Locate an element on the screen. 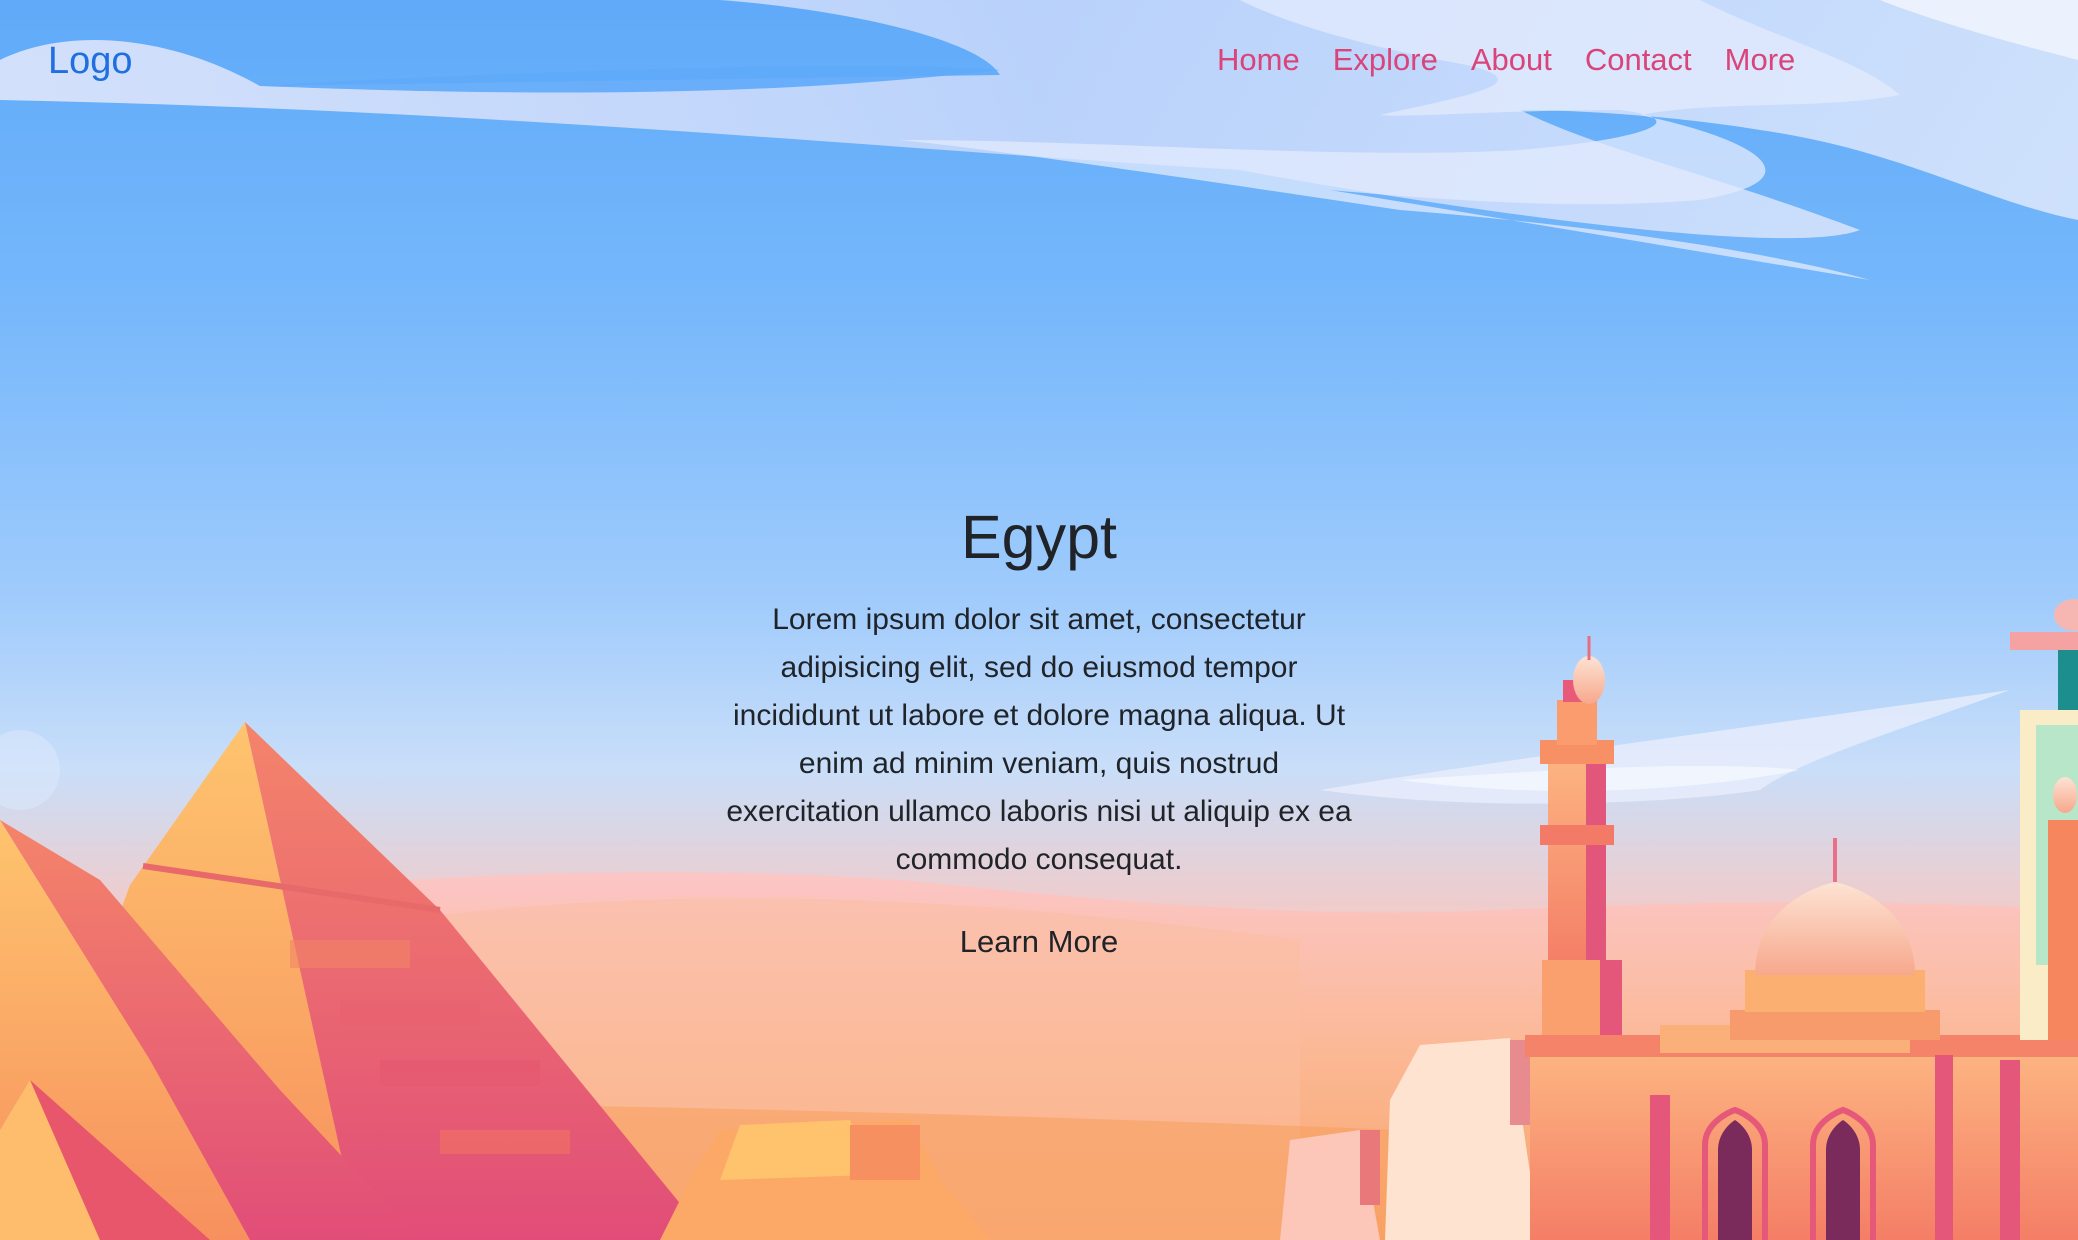 The height and width of the screenshot is (1240, 2078). nav-about-link: About is located at coordinates (1511, 60).